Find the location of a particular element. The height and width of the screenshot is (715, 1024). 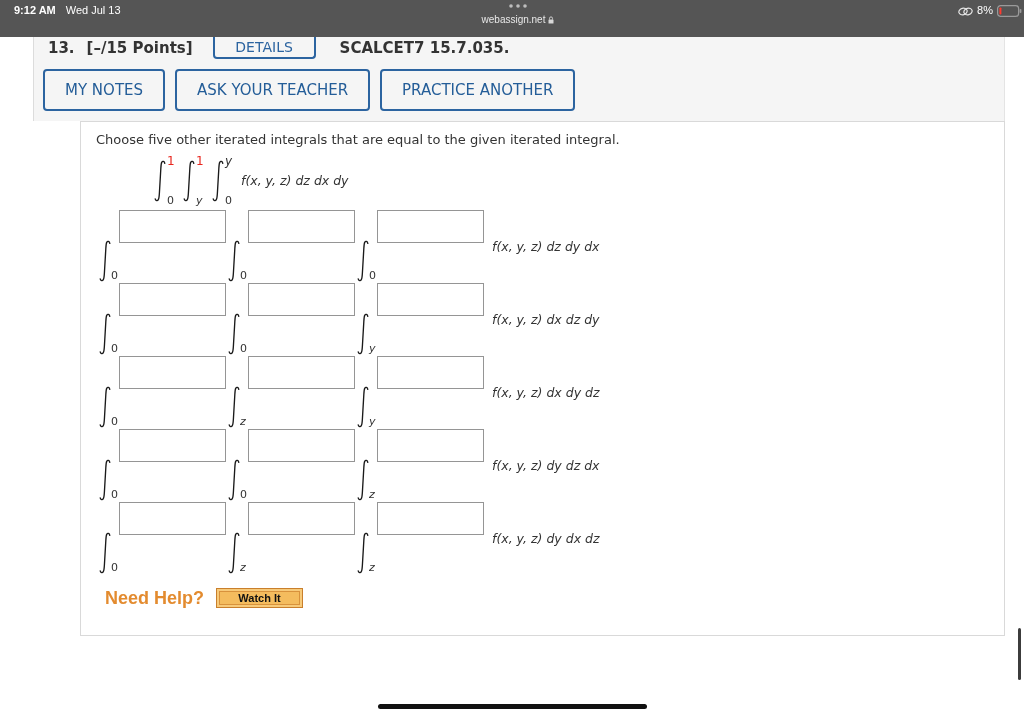

integrand-text: f(x, y, z) dy dx dz is located at coordinates (546, 539).